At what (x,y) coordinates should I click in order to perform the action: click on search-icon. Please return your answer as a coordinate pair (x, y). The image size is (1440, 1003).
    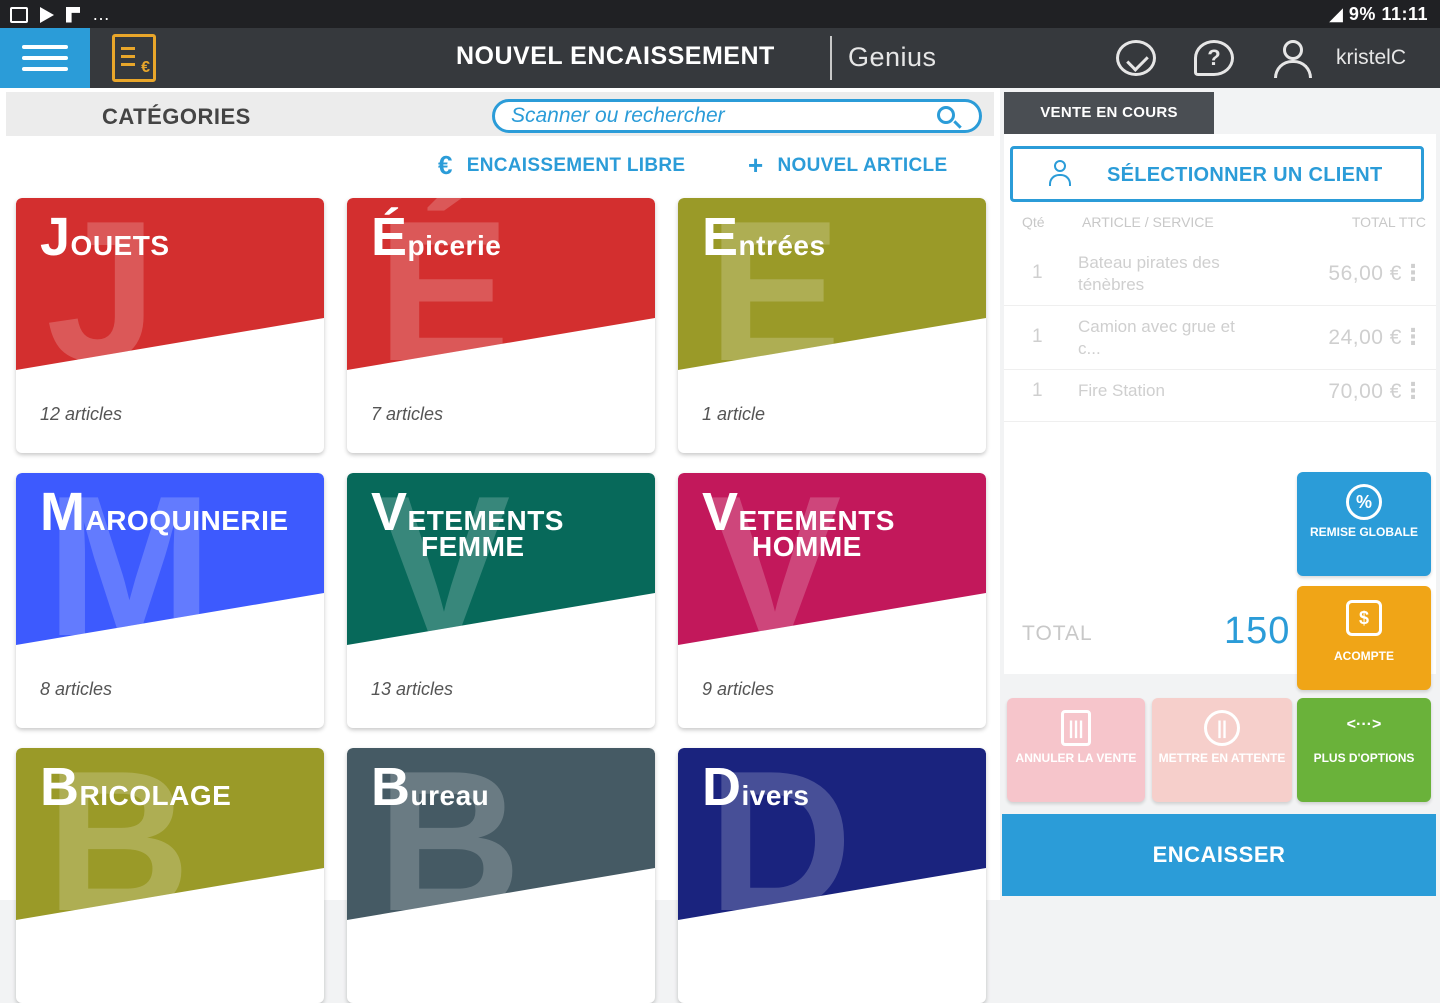
    Looking at the image, I should click on (946, 115).